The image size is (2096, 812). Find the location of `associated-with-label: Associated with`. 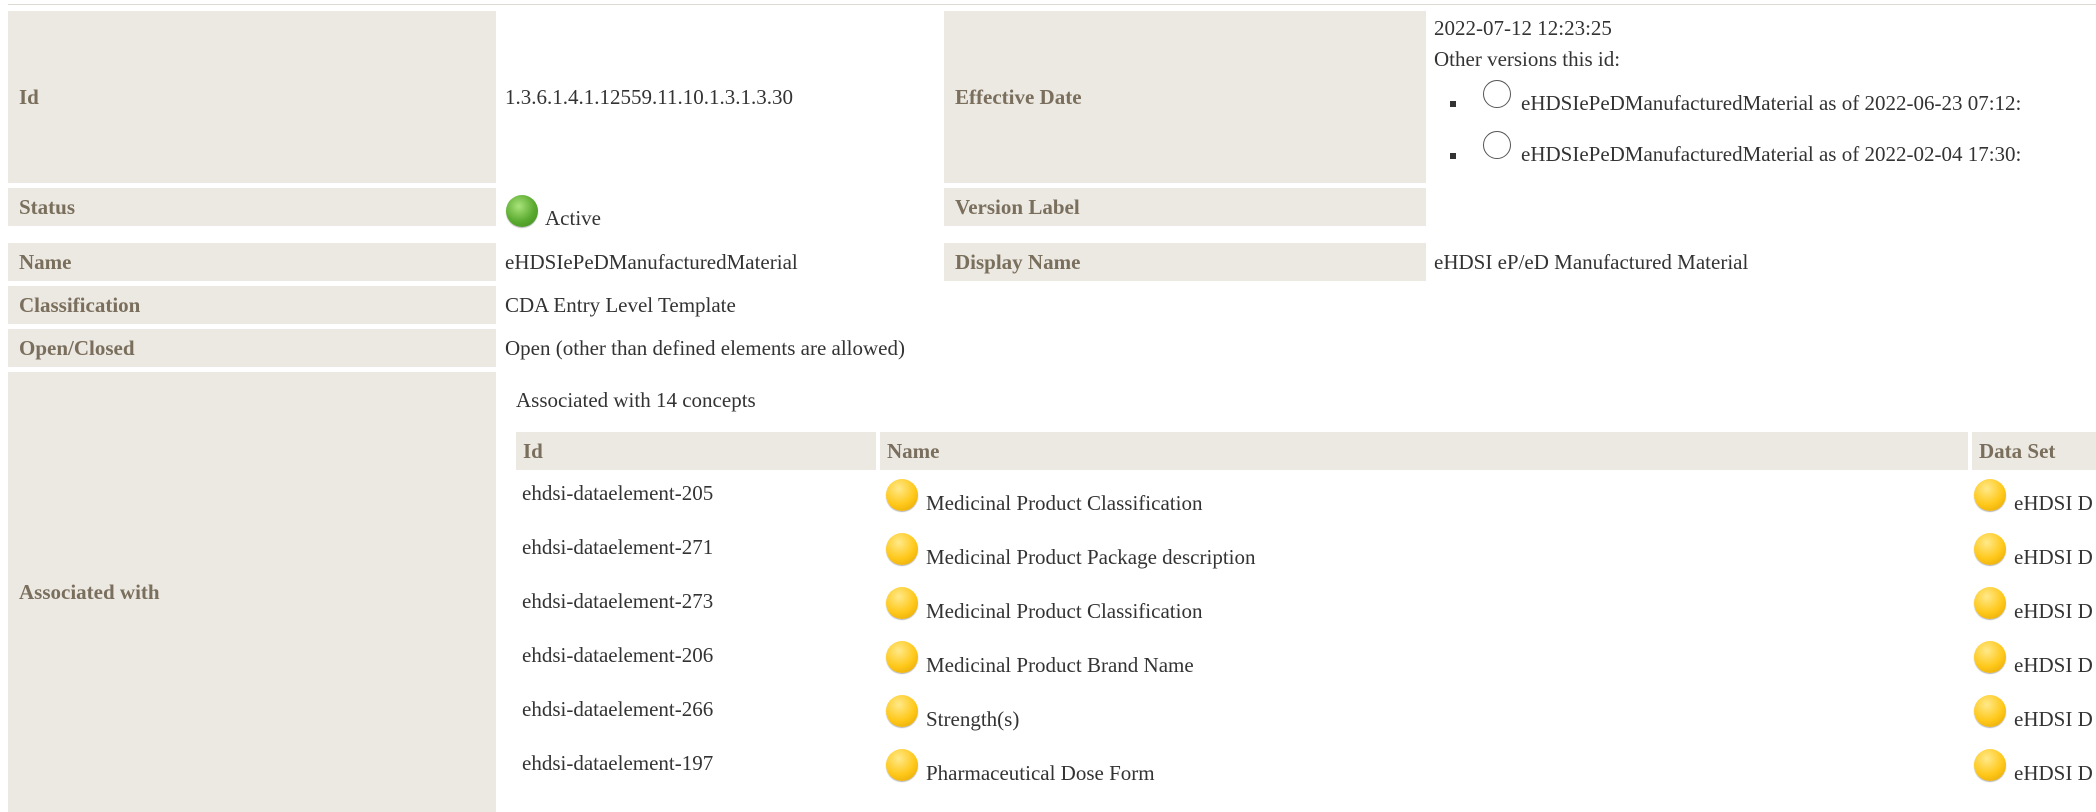

associated-with-label: Associated with is located at coordinates (252, 592).